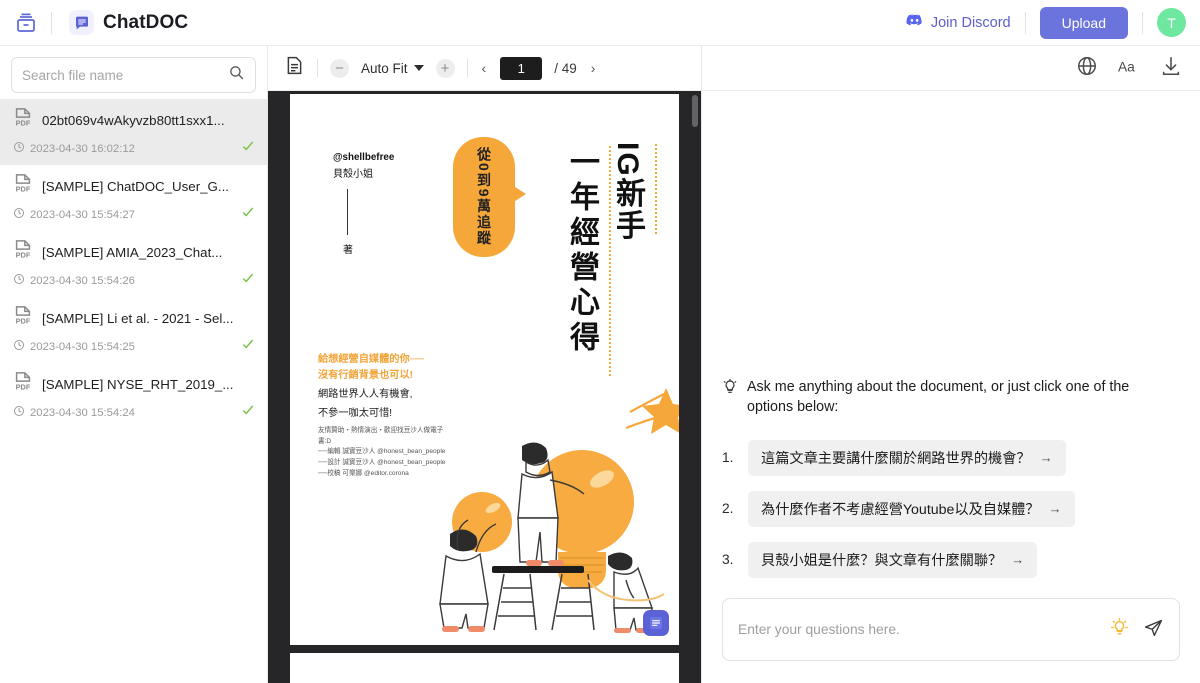 The width and height of the screenshot is (1200, 683). I want to click on suggestion-button: 這篇文章主要講什麼關於網路世界的機會？ →, so click(907, 457).